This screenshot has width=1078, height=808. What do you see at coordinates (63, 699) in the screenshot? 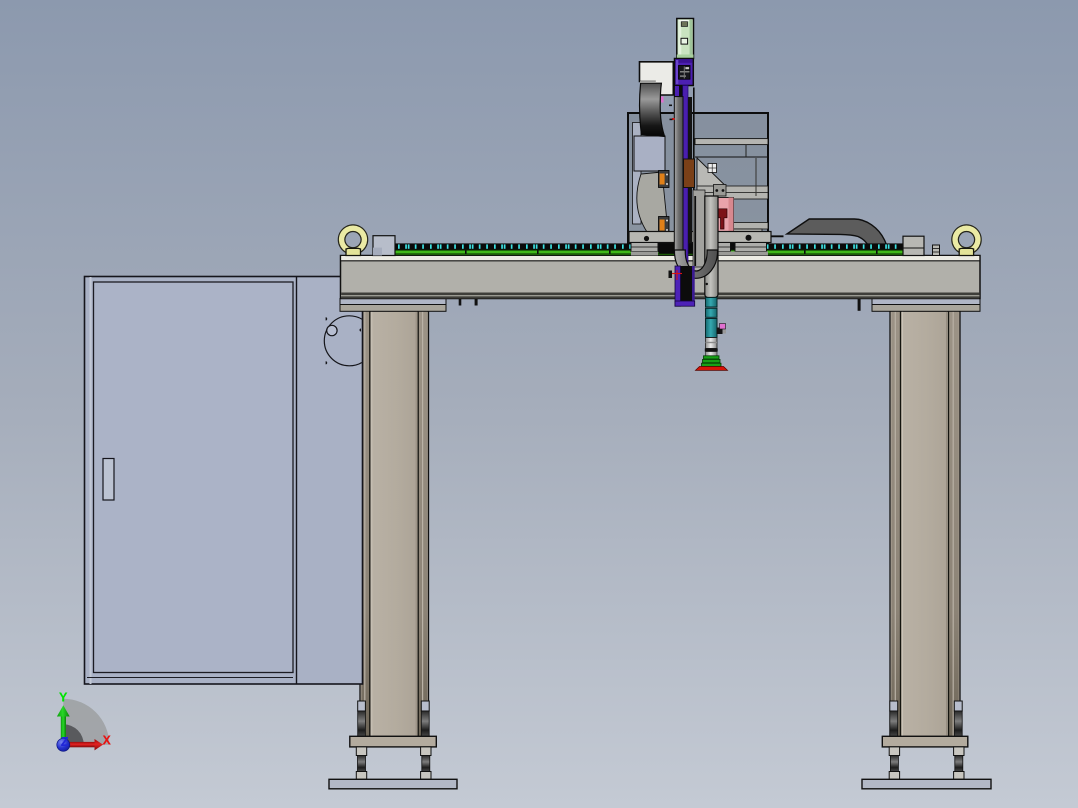
I see `svg-text: Y` at bounding box center [63, 699].